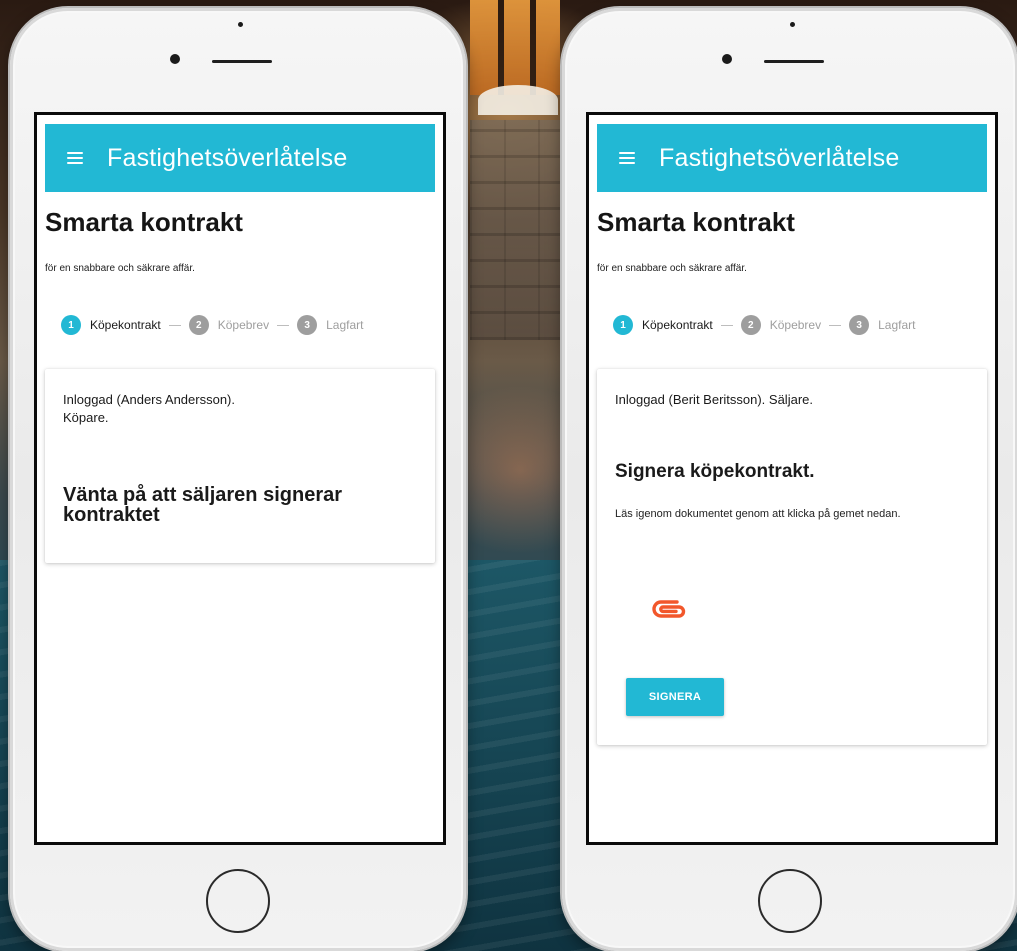  Describe the element at coordinates (149, 399) in the screenshot. I see `login-status-user: Inloggad (Anders Andersson).` at that location.